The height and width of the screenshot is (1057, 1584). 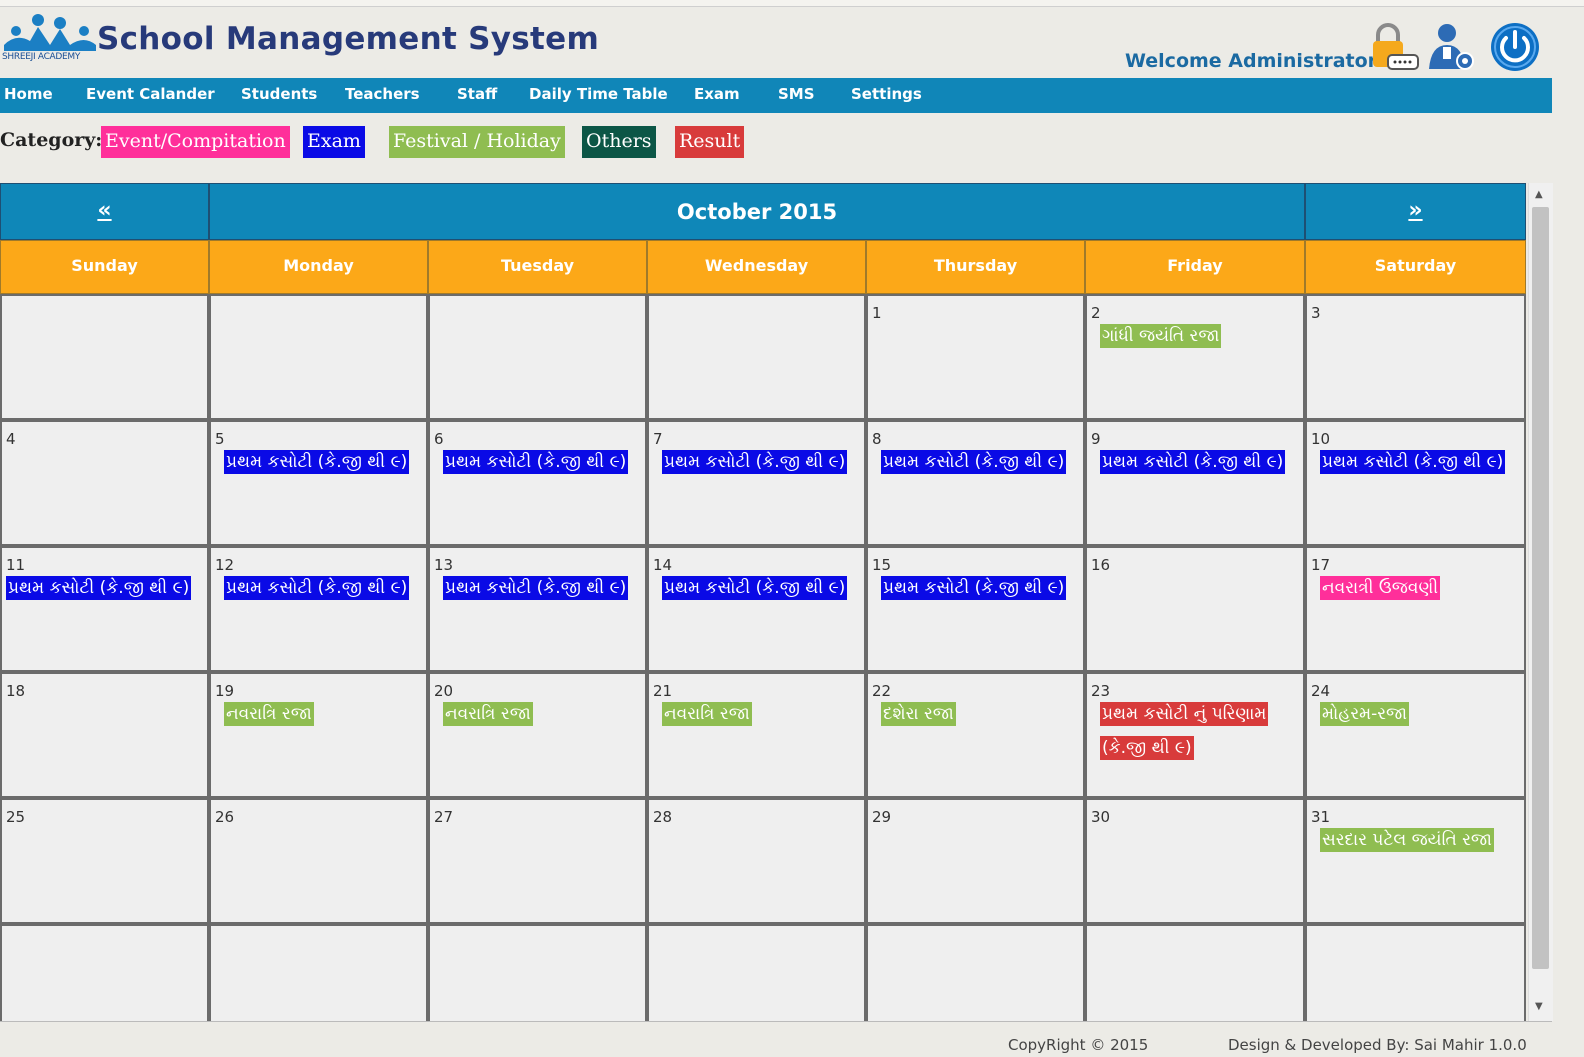 I want to click on credit-text: Design & Developed By: Sai Mahir 1.0.0, so click(x=1377, y=1045).